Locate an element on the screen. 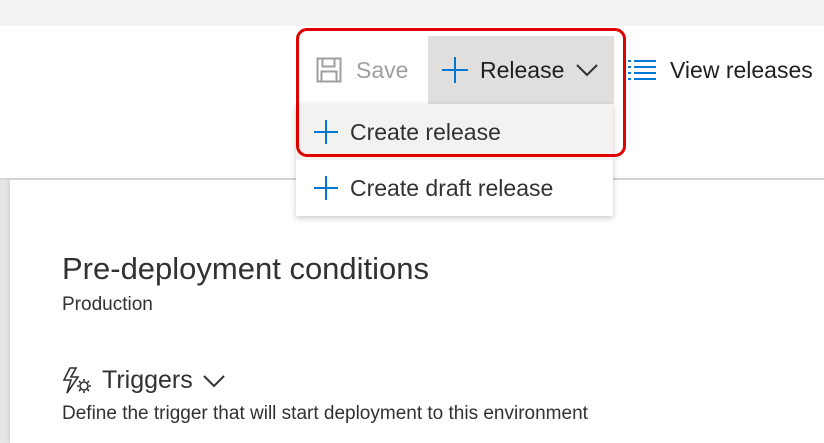 The image size is (824, 443). release-button: Release is located at coordinates (521, 70).